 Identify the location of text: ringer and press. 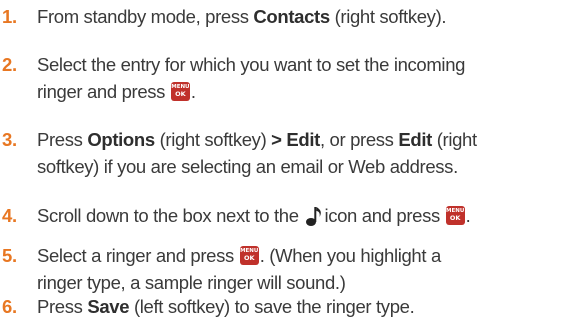
(103, 91).